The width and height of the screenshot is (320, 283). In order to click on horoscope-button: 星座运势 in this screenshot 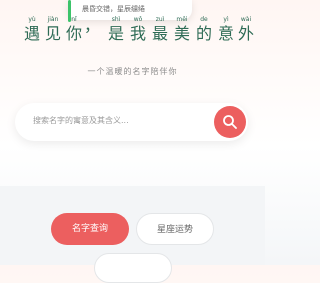, I will do `click(175, 229)`.